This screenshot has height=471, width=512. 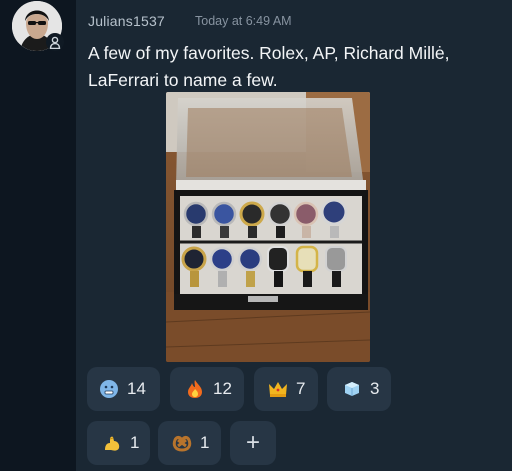 I want to click on plus-icon: +, so click(x=252, y=442).